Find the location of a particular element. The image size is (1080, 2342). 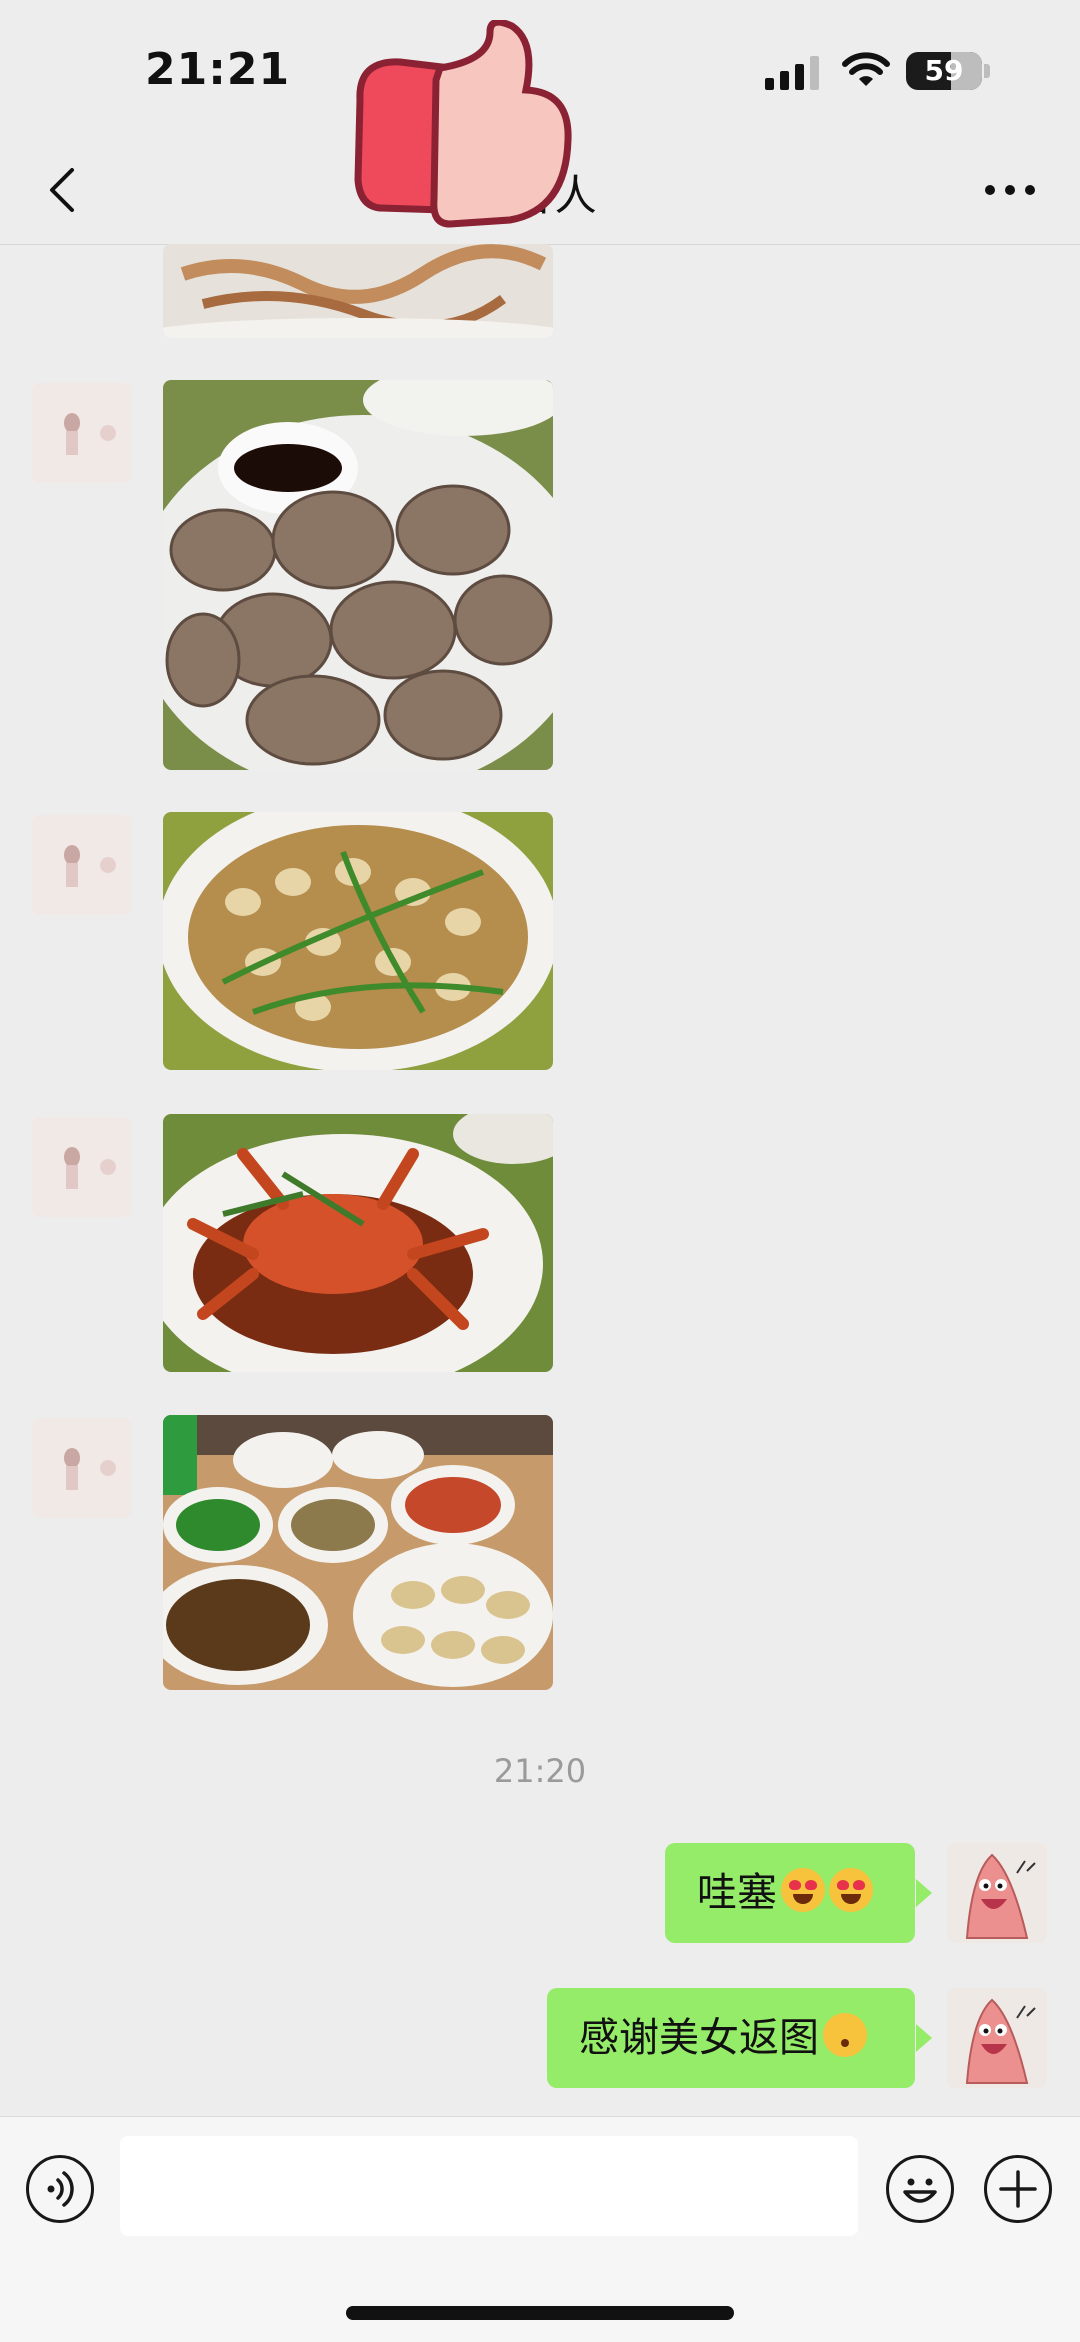

plus-icon is located at coordinates (1018, 2189).